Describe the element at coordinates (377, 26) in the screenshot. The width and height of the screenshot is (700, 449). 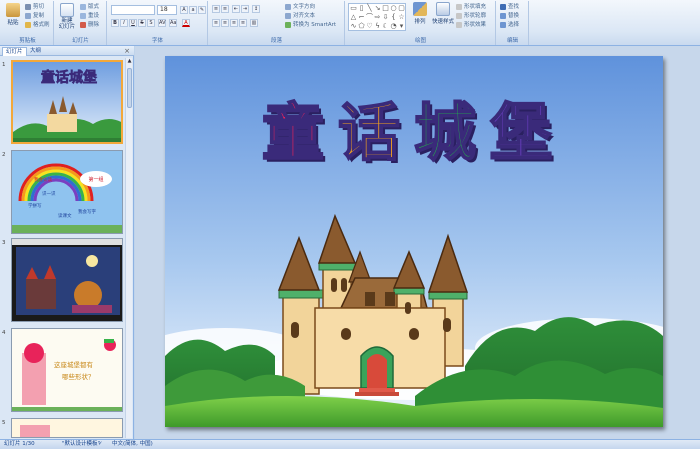
I see `lightning-shape-icon: ϟ` at that location.